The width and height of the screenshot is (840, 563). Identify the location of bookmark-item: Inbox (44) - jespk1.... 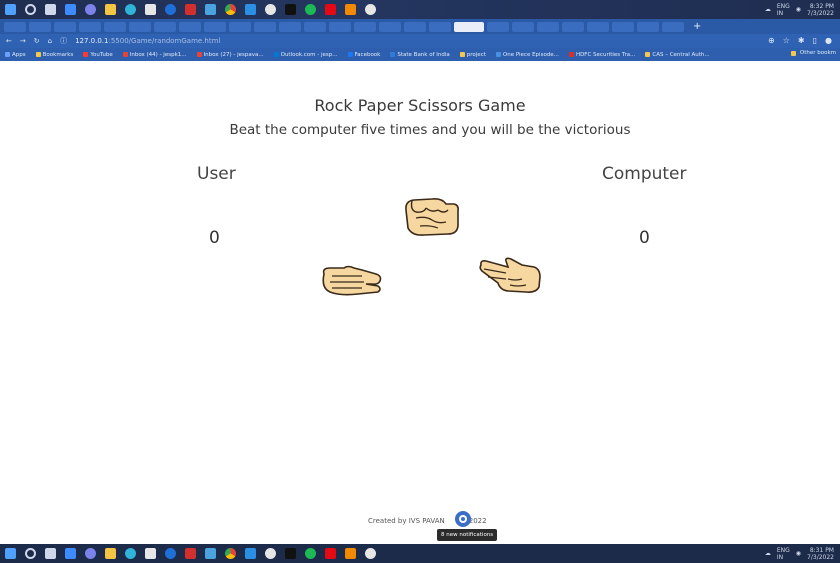
(154, 55).